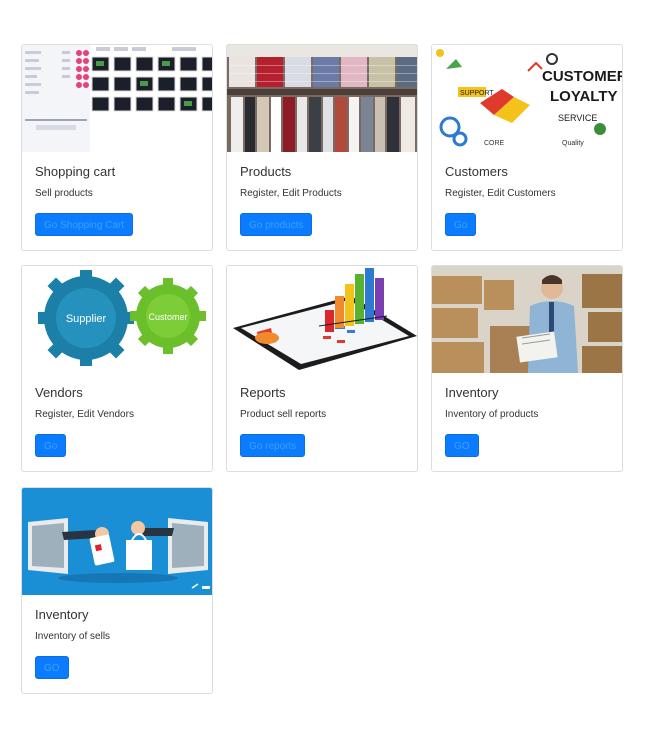 The image size is (663, 735). What do you see at coordinates (500, 193) in the screenshot?
I see `card-description: Register, Edit Customers` at bounding box center [500, 193].